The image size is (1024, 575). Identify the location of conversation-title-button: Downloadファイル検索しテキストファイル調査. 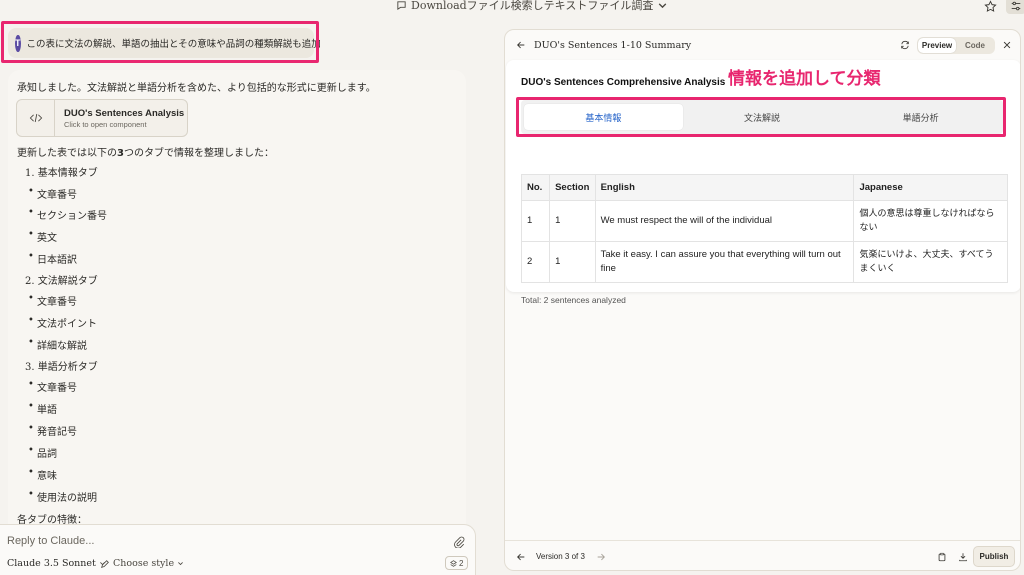
(532, 6).